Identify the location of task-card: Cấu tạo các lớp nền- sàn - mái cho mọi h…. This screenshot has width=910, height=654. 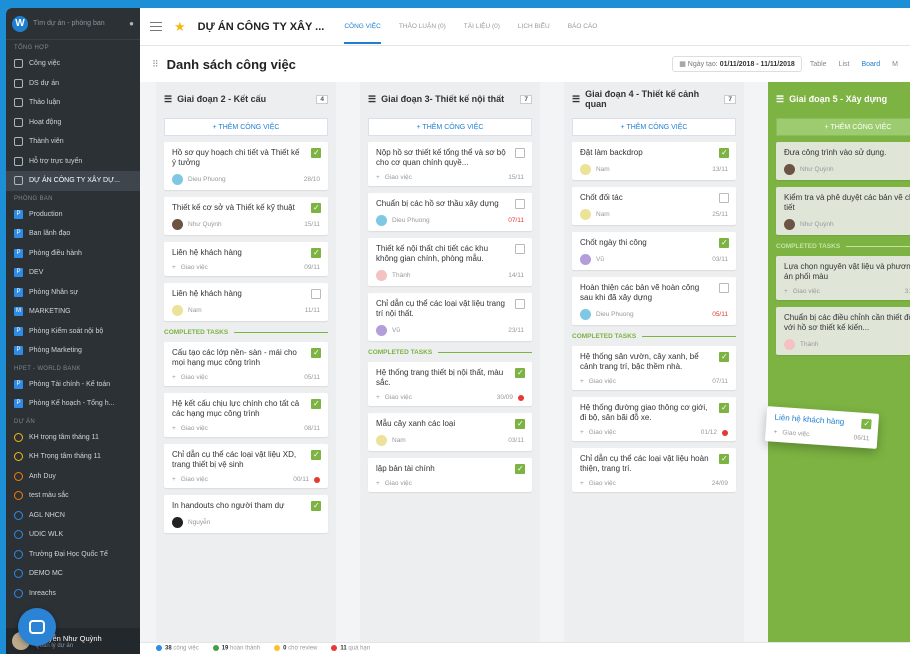
(246, 364).